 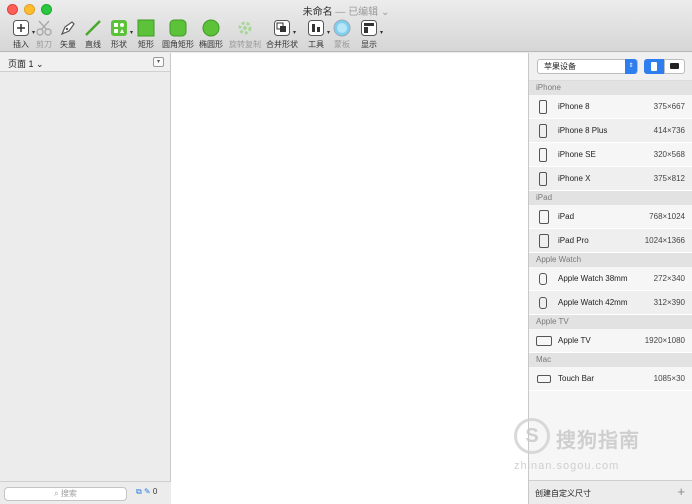 I want to click on combine-shapes-button: ▾ 合并形状, so click(x=282, y=35).